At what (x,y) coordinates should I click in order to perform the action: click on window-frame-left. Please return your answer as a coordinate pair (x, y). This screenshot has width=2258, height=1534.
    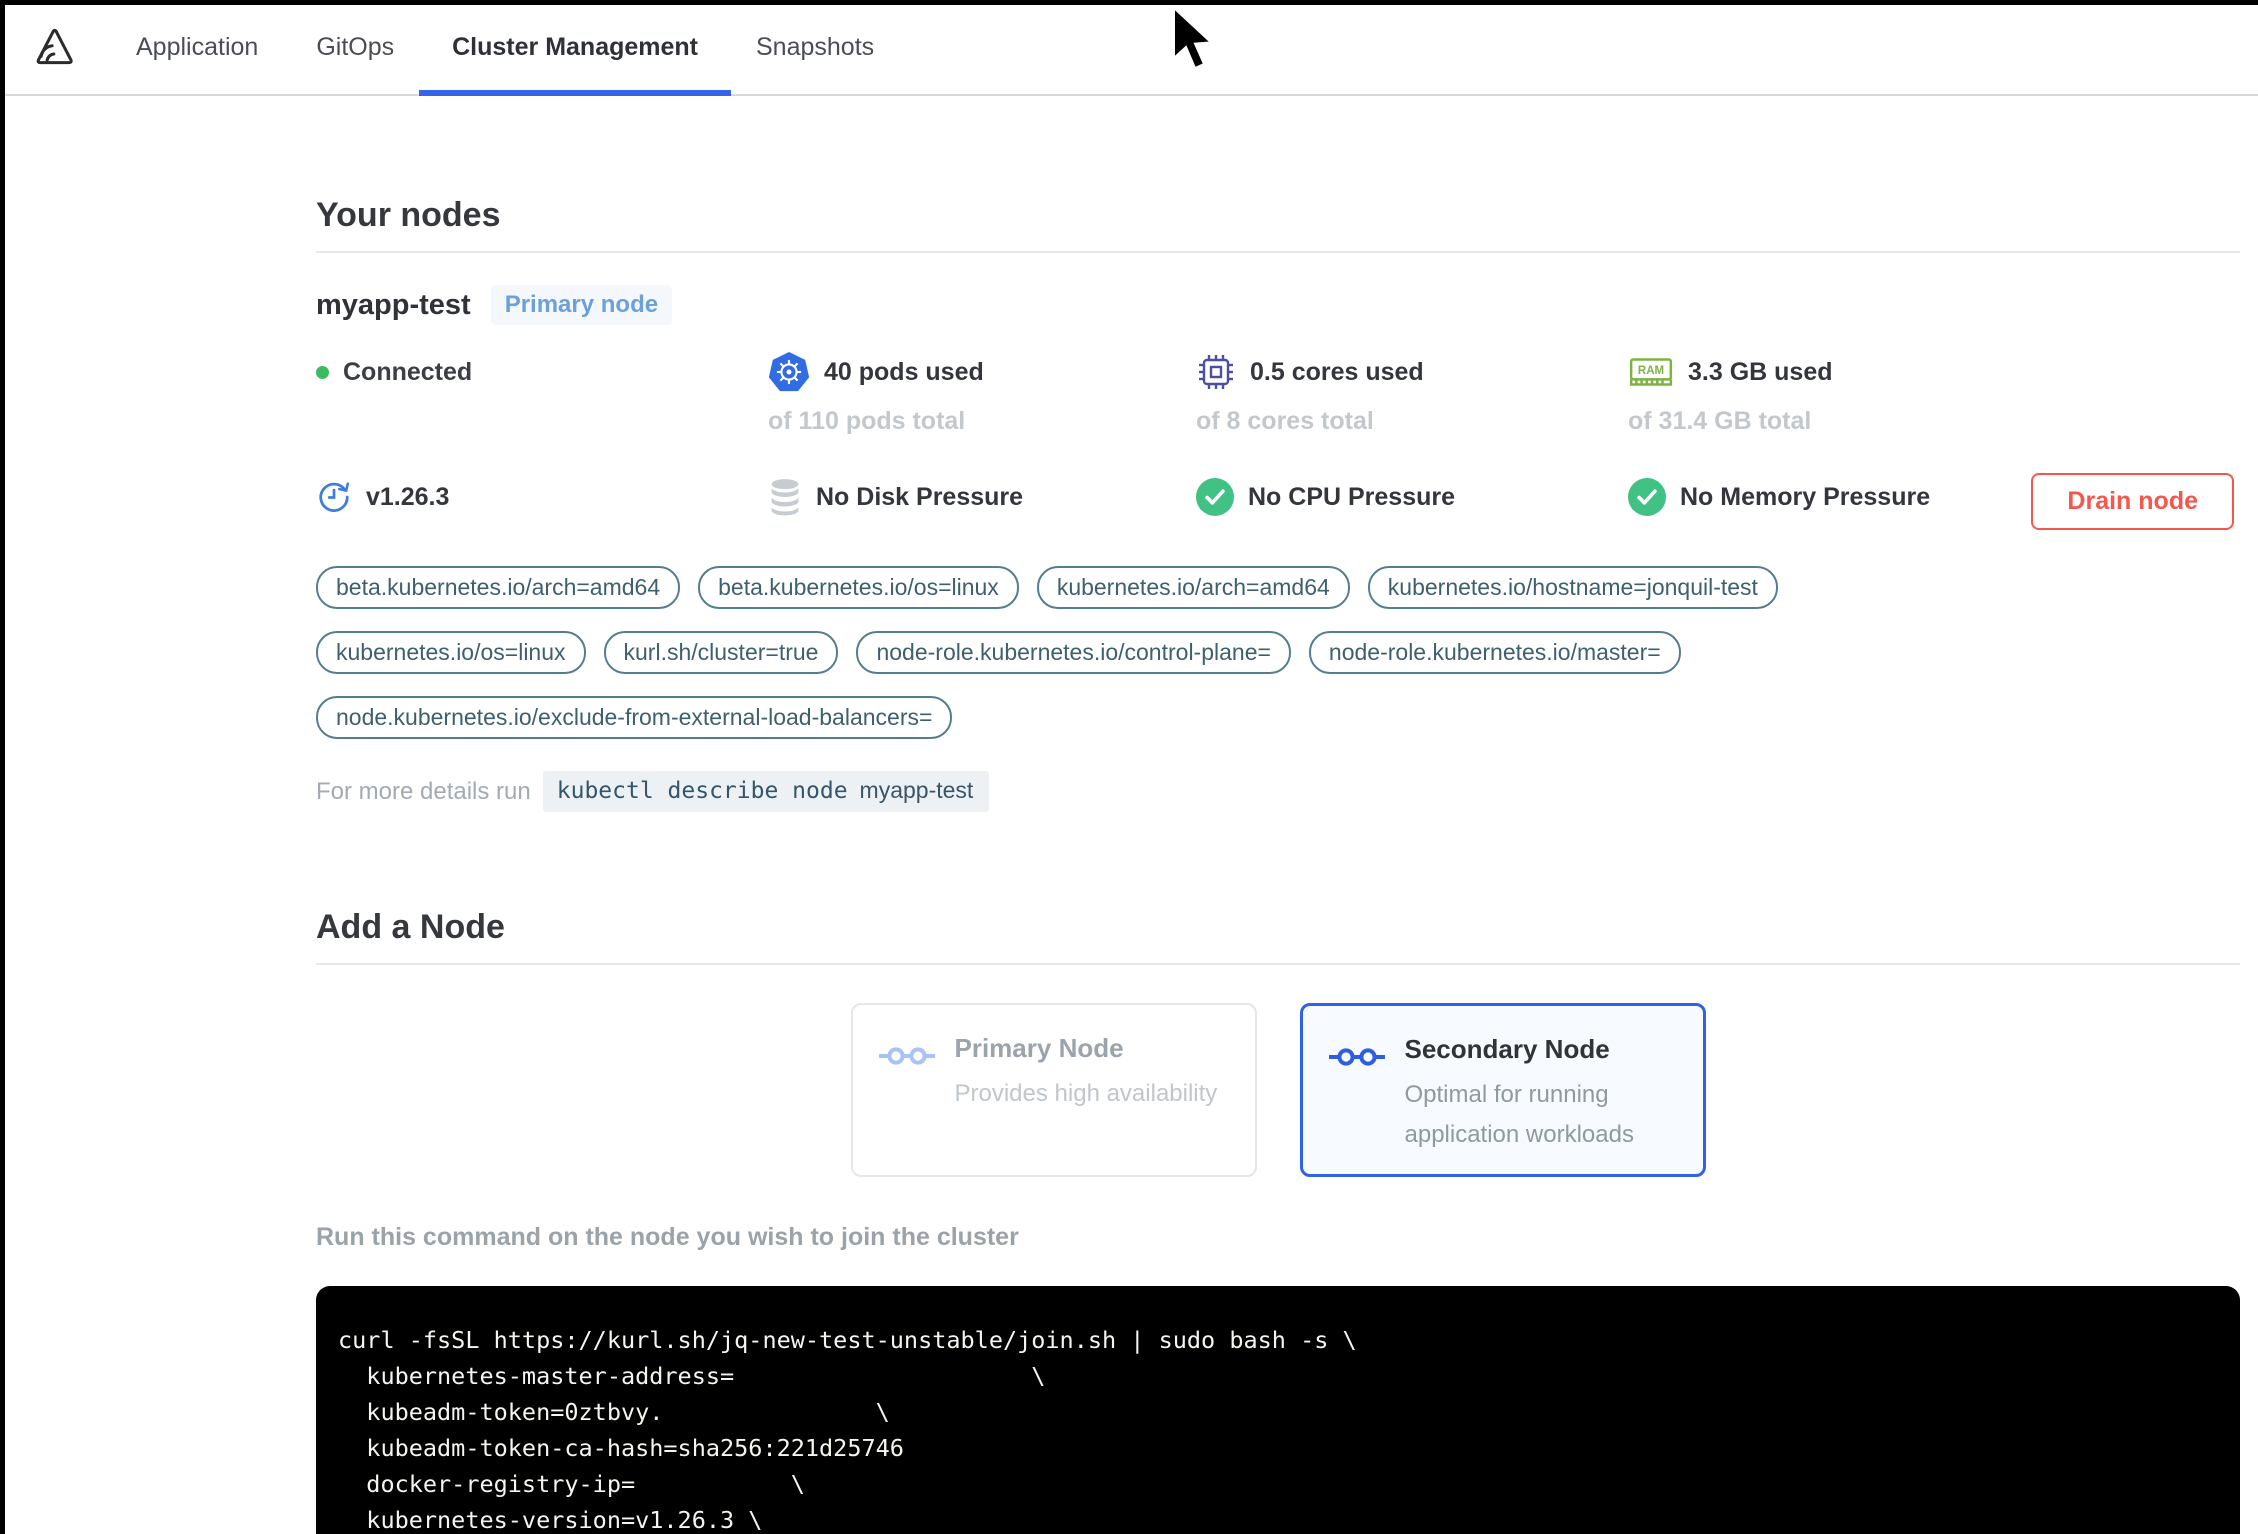
    Looking at the image, I should click on (2, 767).